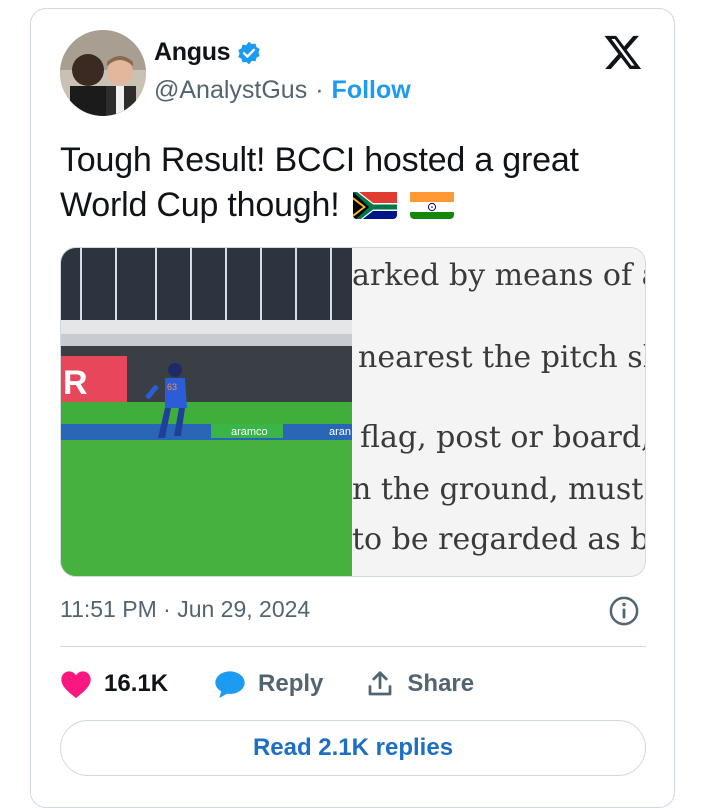  I want to click on tweet-timestamp: 11:51 PM · Jun 29, 2024, so click(185, 609).